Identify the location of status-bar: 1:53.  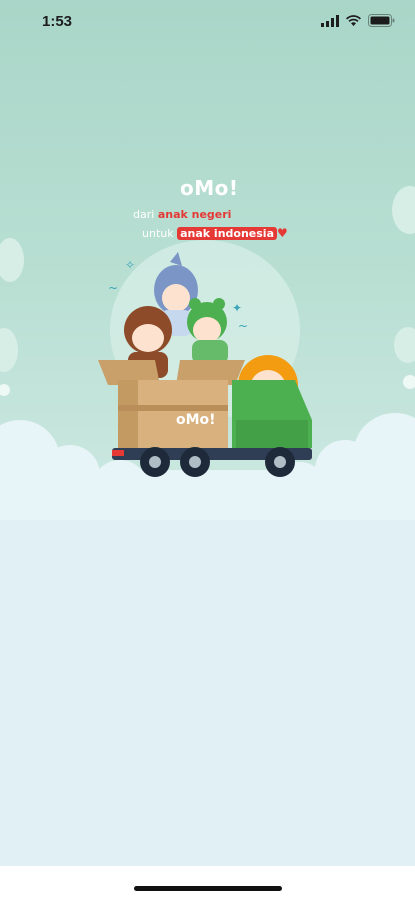
(207, 22).